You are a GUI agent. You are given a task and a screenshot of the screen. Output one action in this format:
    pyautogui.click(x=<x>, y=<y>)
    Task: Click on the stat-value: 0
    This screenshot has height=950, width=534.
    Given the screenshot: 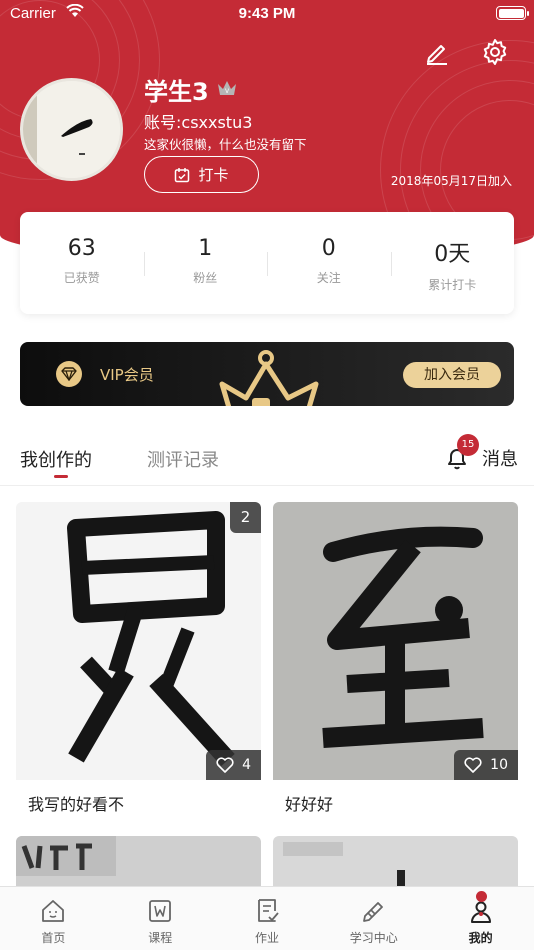 What is the action you would take?
    pyautogui.click(x=328, y=248)
    